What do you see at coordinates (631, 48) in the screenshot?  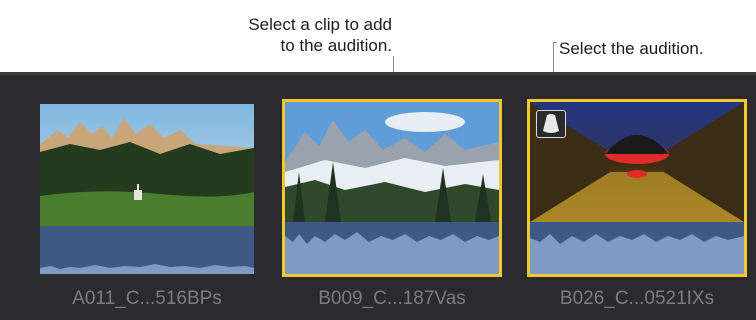 I see `audition-callout: Select the audition.` at bounding box center [631, 48].